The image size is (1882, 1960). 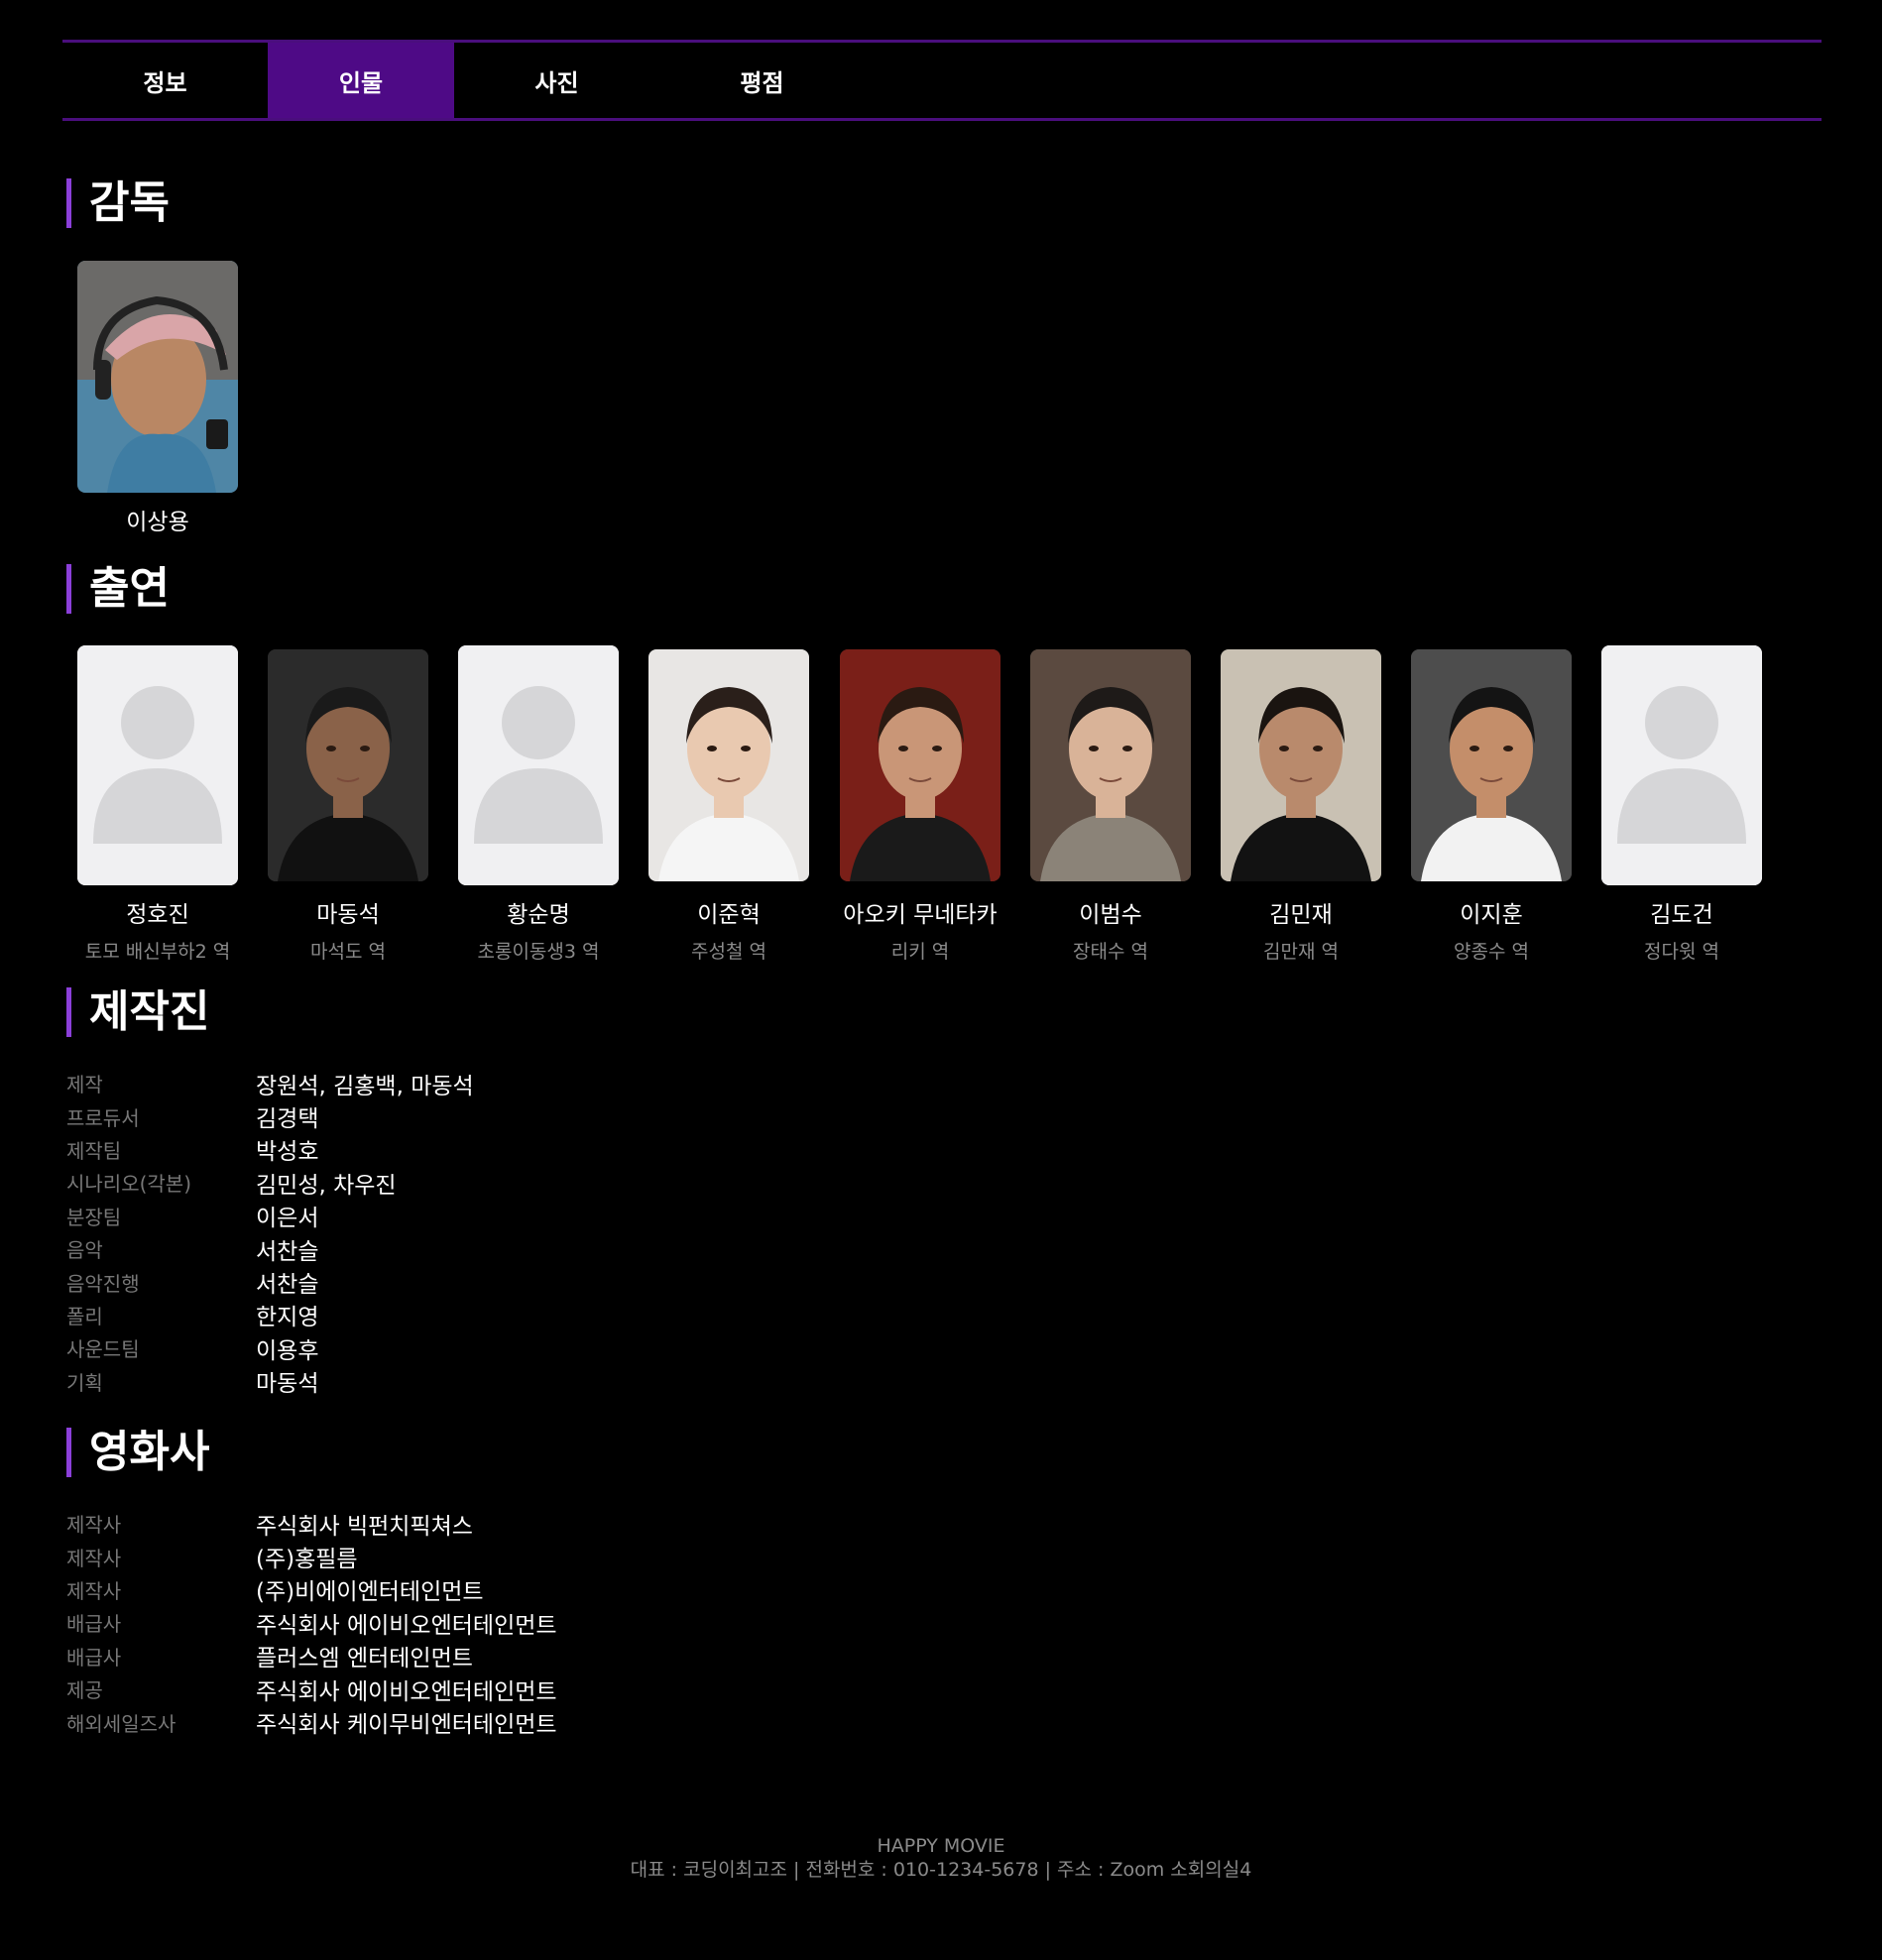 What do you see at coordinates (103, 1117) in the screenshot?
I see `crew-row-label: 프로듀서` at bounding box center [103, 1117].